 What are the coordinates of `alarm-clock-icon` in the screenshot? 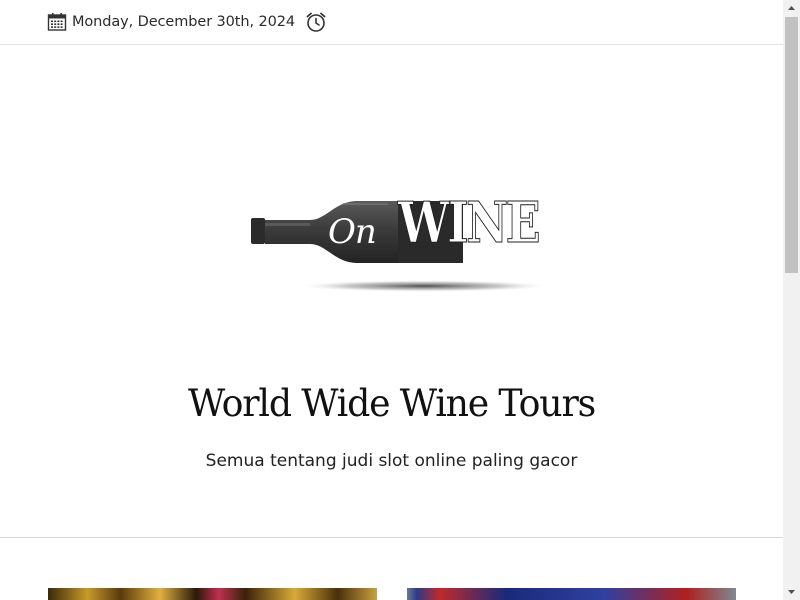 It's located at (316, 22).